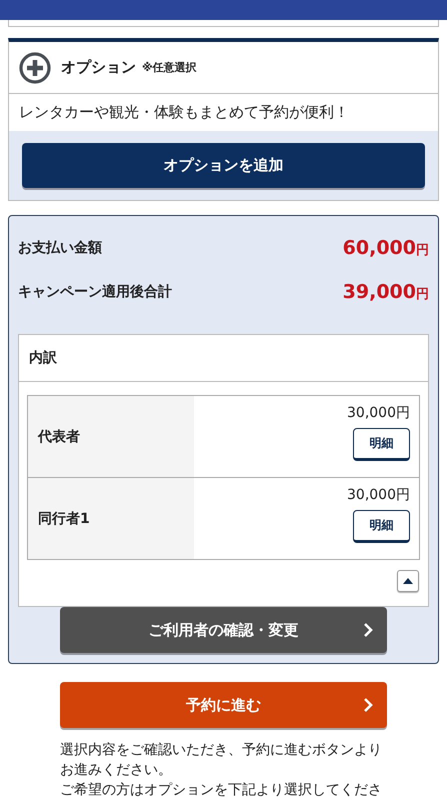 The height and width of the screenshot is (800, 447). What do you see at coordinates (98, 67) in the screenshot?
I see `option-title: オプション` at bounding box center [98, 67].